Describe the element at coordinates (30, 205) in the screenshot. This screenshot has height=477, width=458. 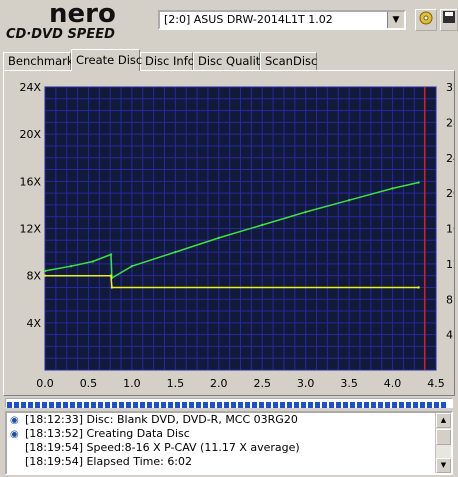
I see `y-axis-left: 4X 8X 12X 16X 20X 24X` at that location.